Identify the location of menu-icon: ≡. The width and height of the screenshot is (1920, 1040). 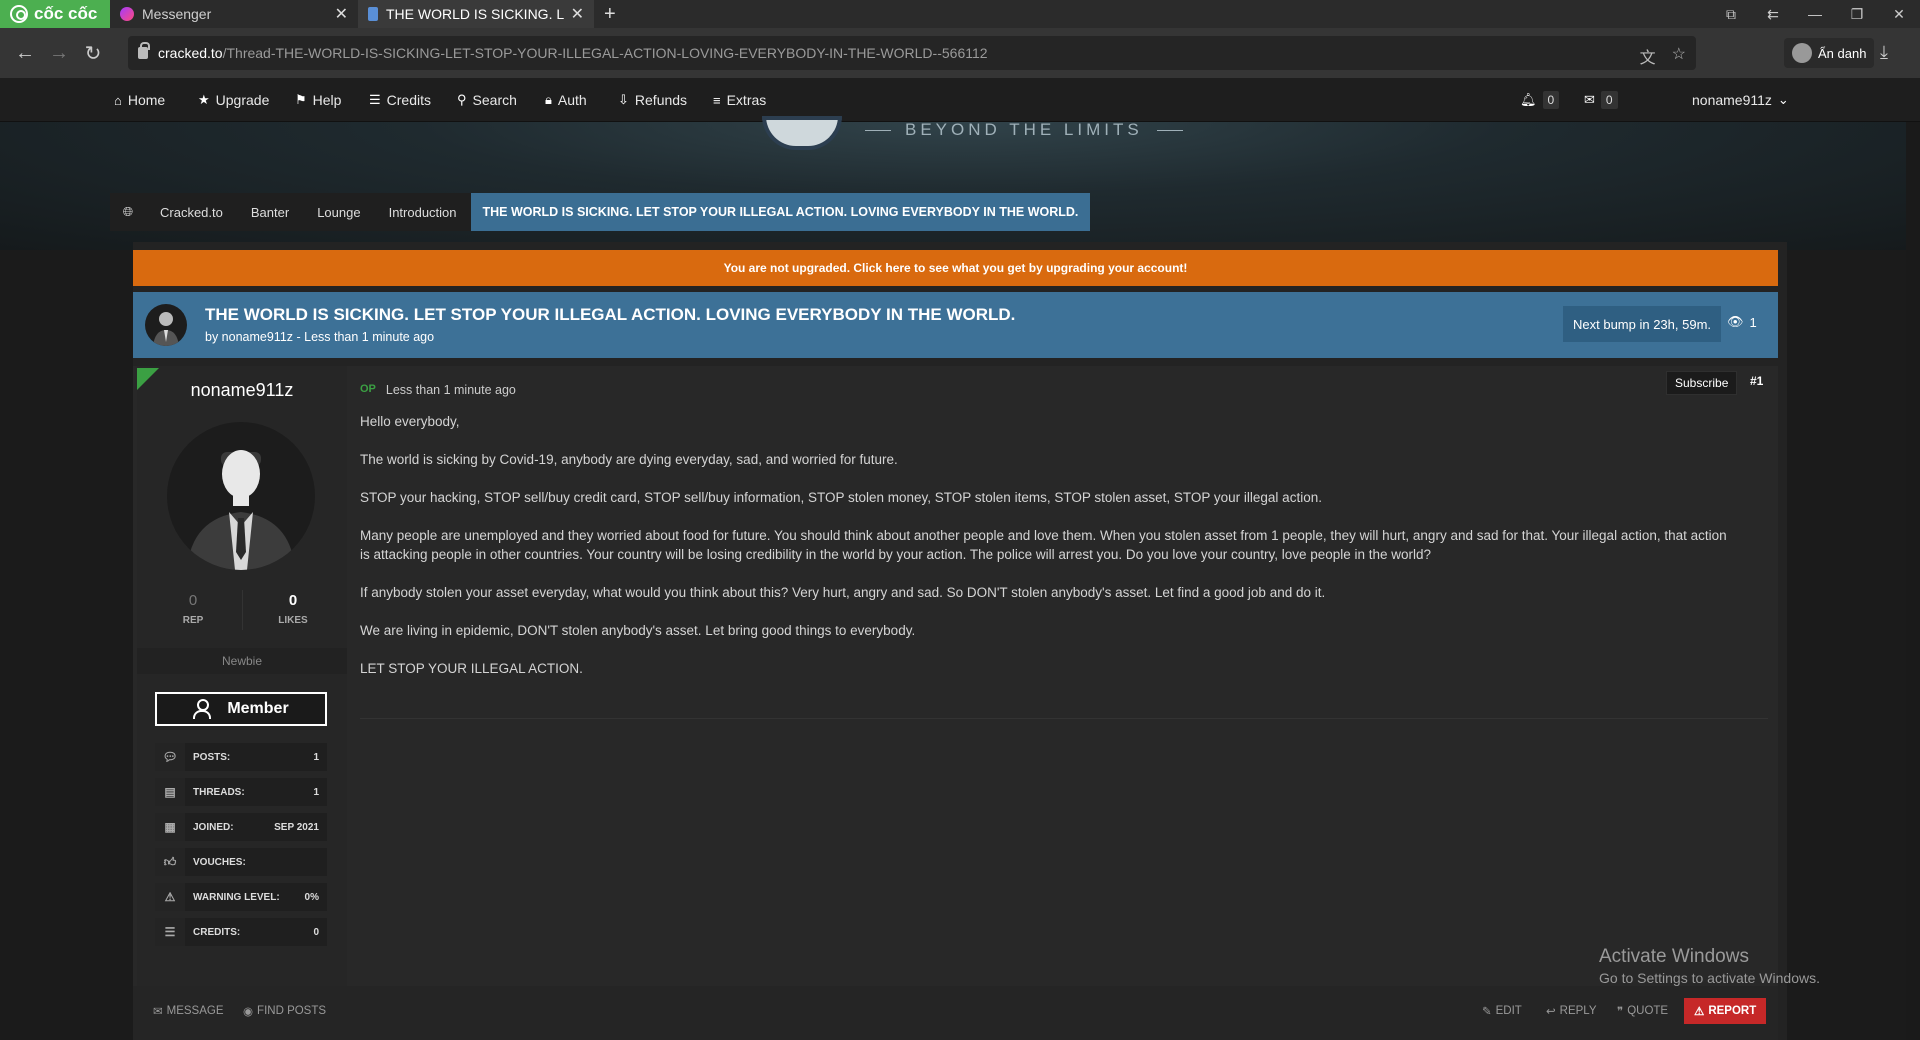
(717, 100).